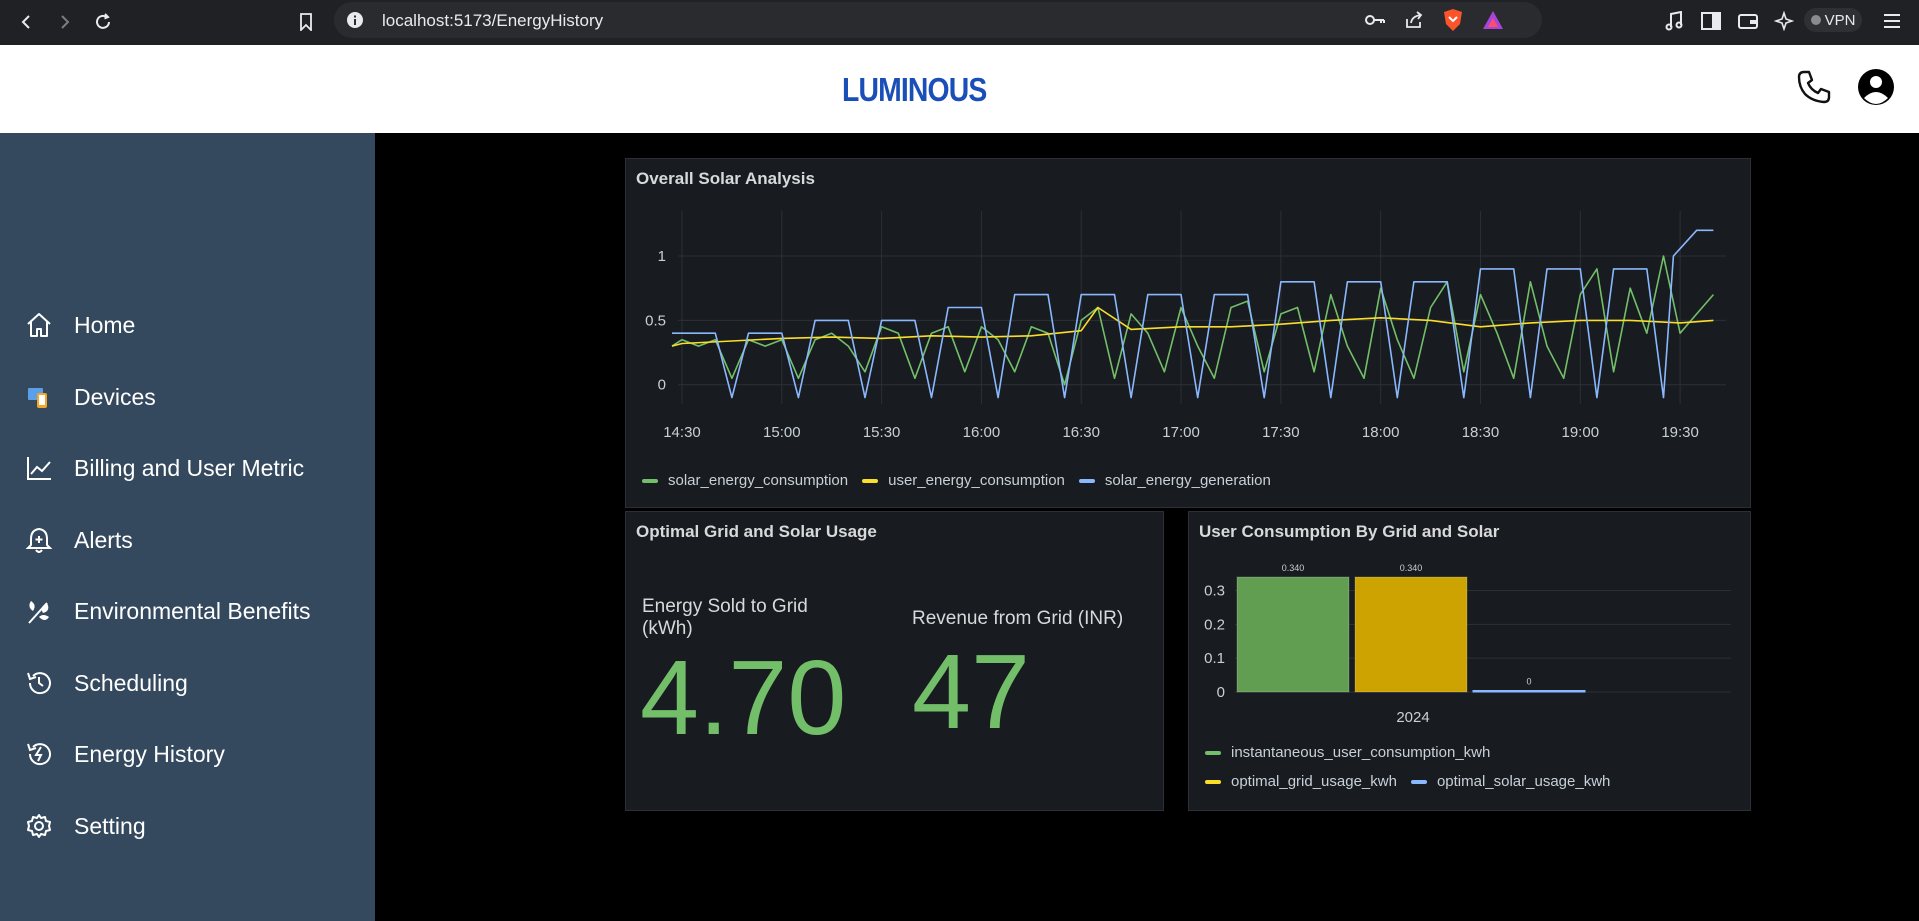 The image size is (1919, 921). Describe the element at coordinates (1469, 652) in the screenshot. I see `consumption-bar-chart: 0 0.1 0.2 0.3 0.340 0.340 0 2024` at that location.